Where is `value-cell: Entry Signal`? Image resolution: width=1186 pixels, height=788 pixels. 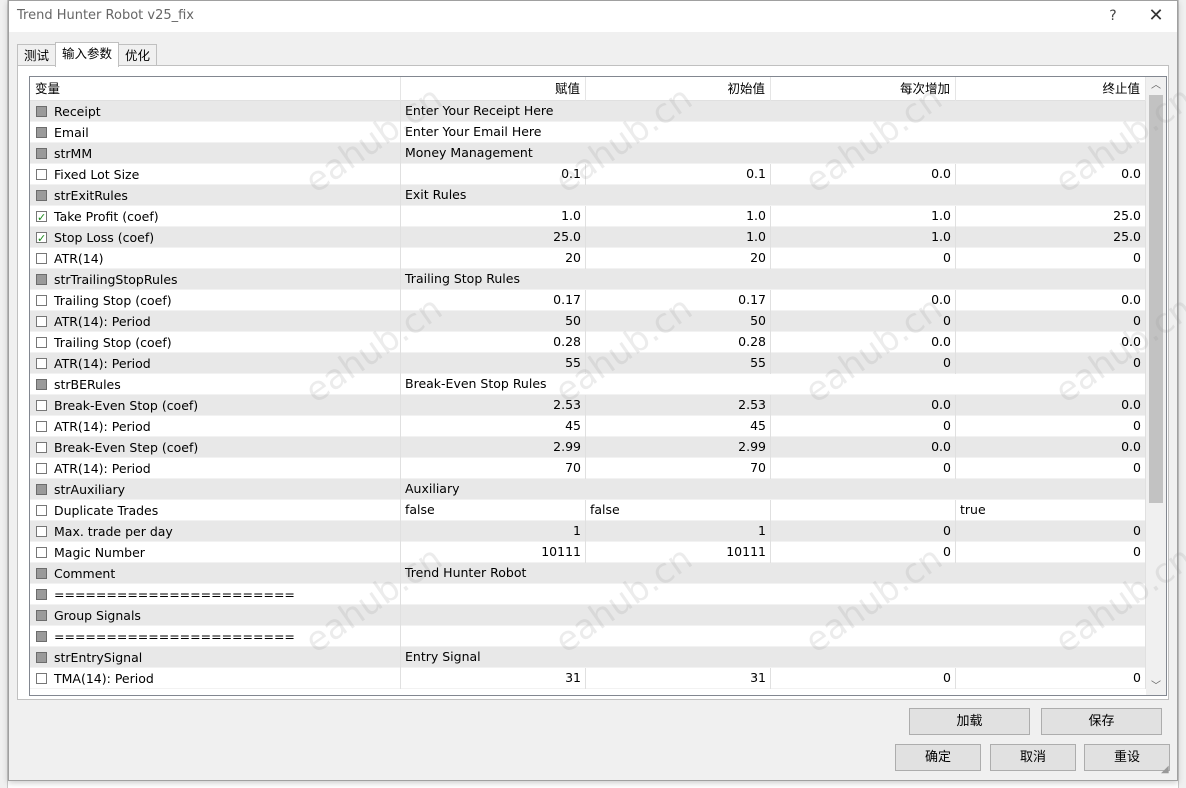 value-cell: Entry Signal is located at coordinates (773, 657).